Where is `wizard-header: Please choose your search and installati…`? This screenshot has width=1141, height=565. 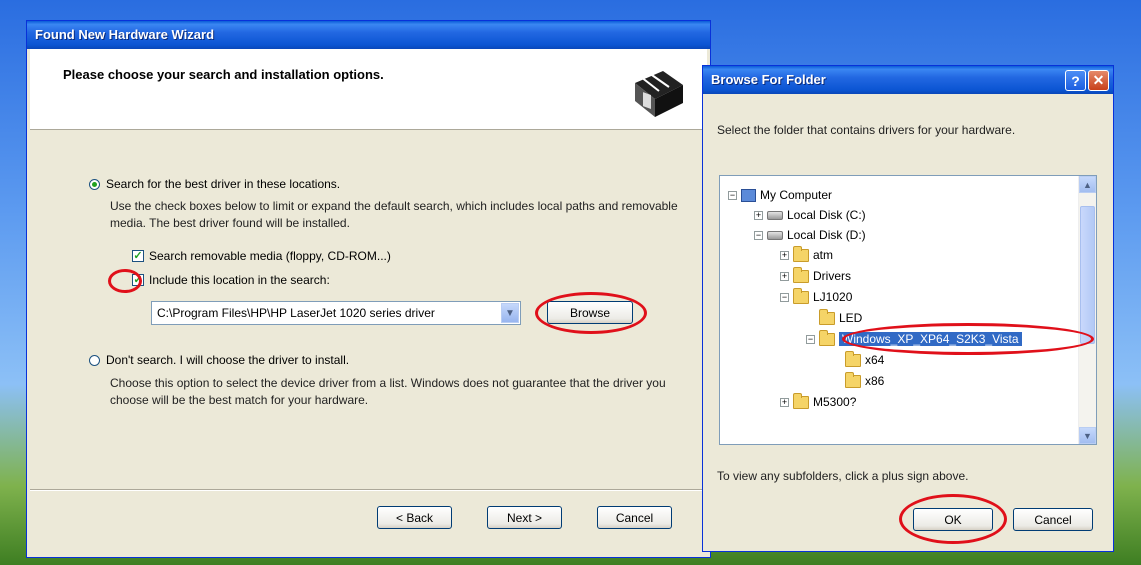 wizard-header: Please choose your search and installati… is located at coordinates (368, 89).